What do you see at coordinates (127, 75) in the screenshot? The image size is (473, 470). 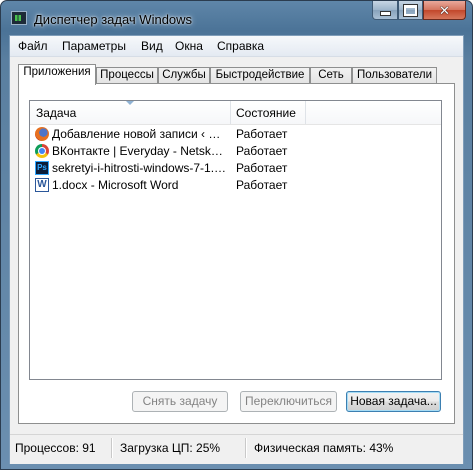 I see `tab-processes: Процессы` at bounding box center [127, 75].